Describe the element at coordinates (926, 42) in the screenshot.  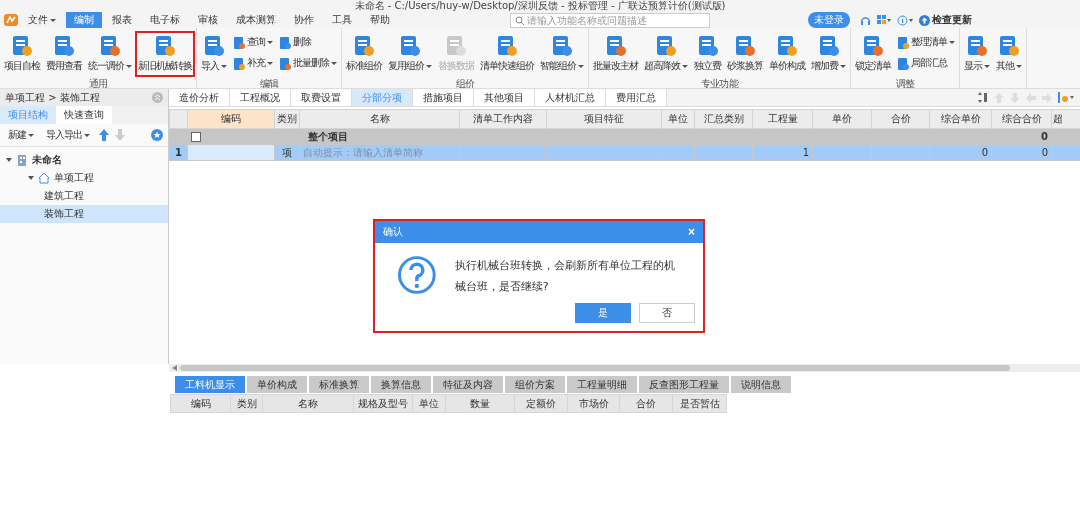
I see `ribbon-button: 整理清单` at that location.